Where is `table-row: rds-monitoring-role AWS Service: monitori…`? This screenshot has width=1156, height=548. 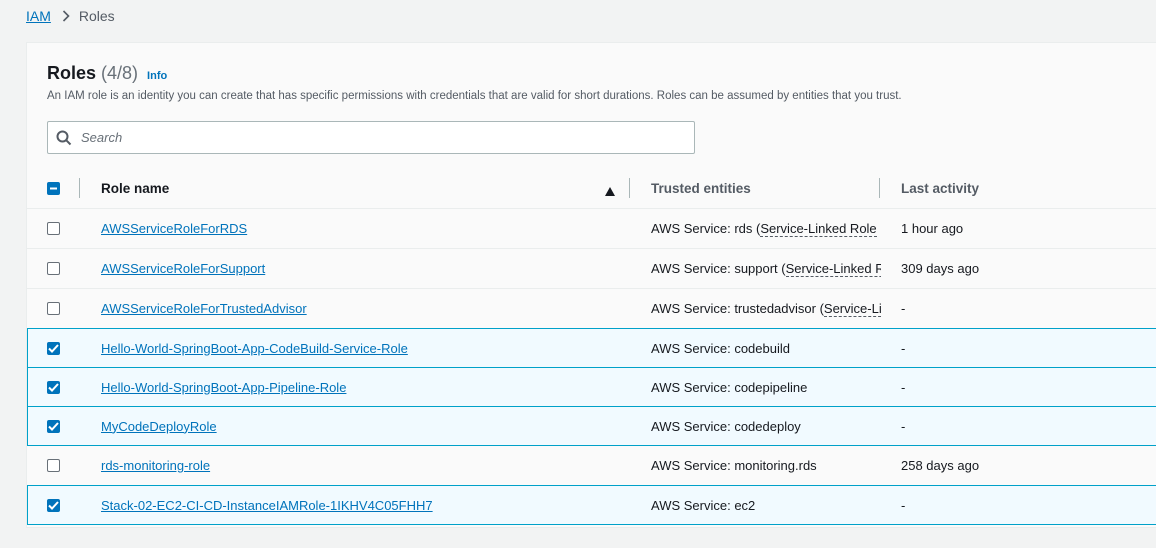 table-row: rds-monitoring-role AWS Service: monitori… is located at coordinates (591, 466).